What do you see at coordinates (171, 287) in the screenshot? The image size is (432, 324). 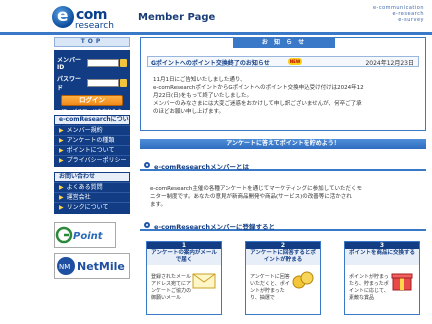 I see `step-body: 登録されたメールアドレス宛てにアンケートご協力の御願いメール` at bounding box center [171, 287].